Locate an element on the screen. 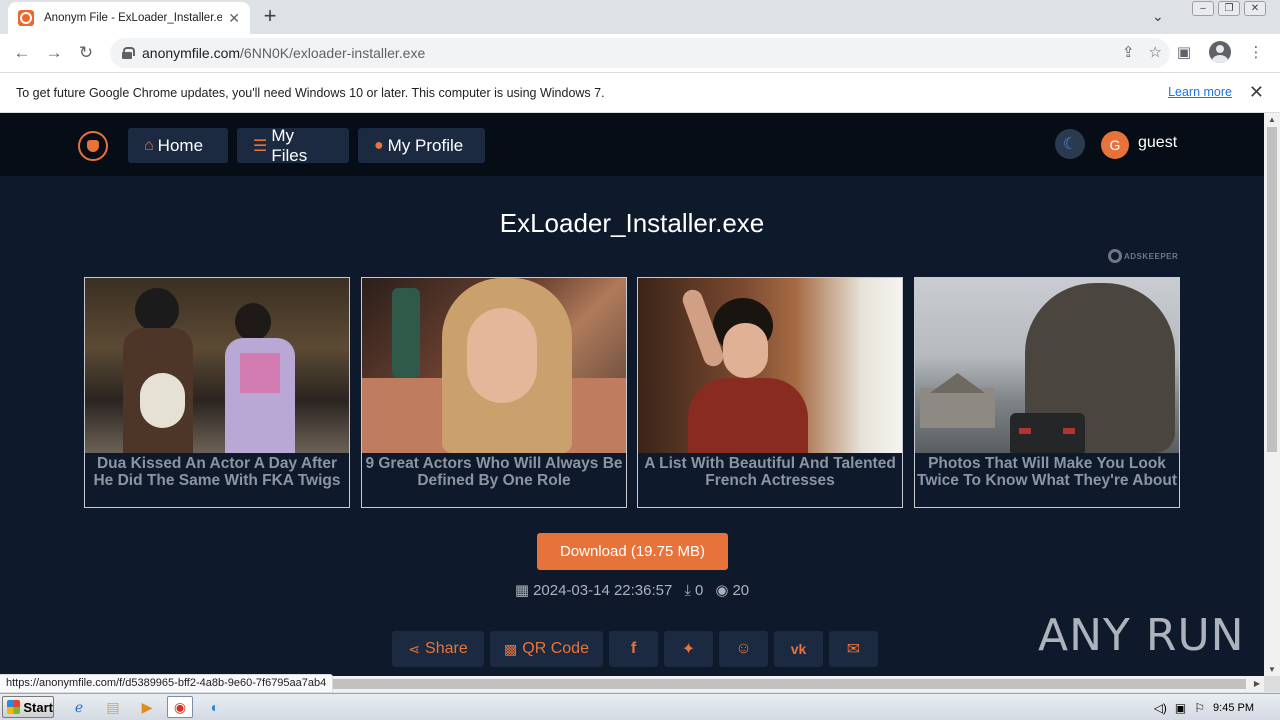 The height and width of the screenshot is (720, 1280). windows-taskbar: Start ℯ ▤ ▶ ◉ ◐ ◁) ▣ ⚐ 9:45 PM is located at coordinates (640, 706).